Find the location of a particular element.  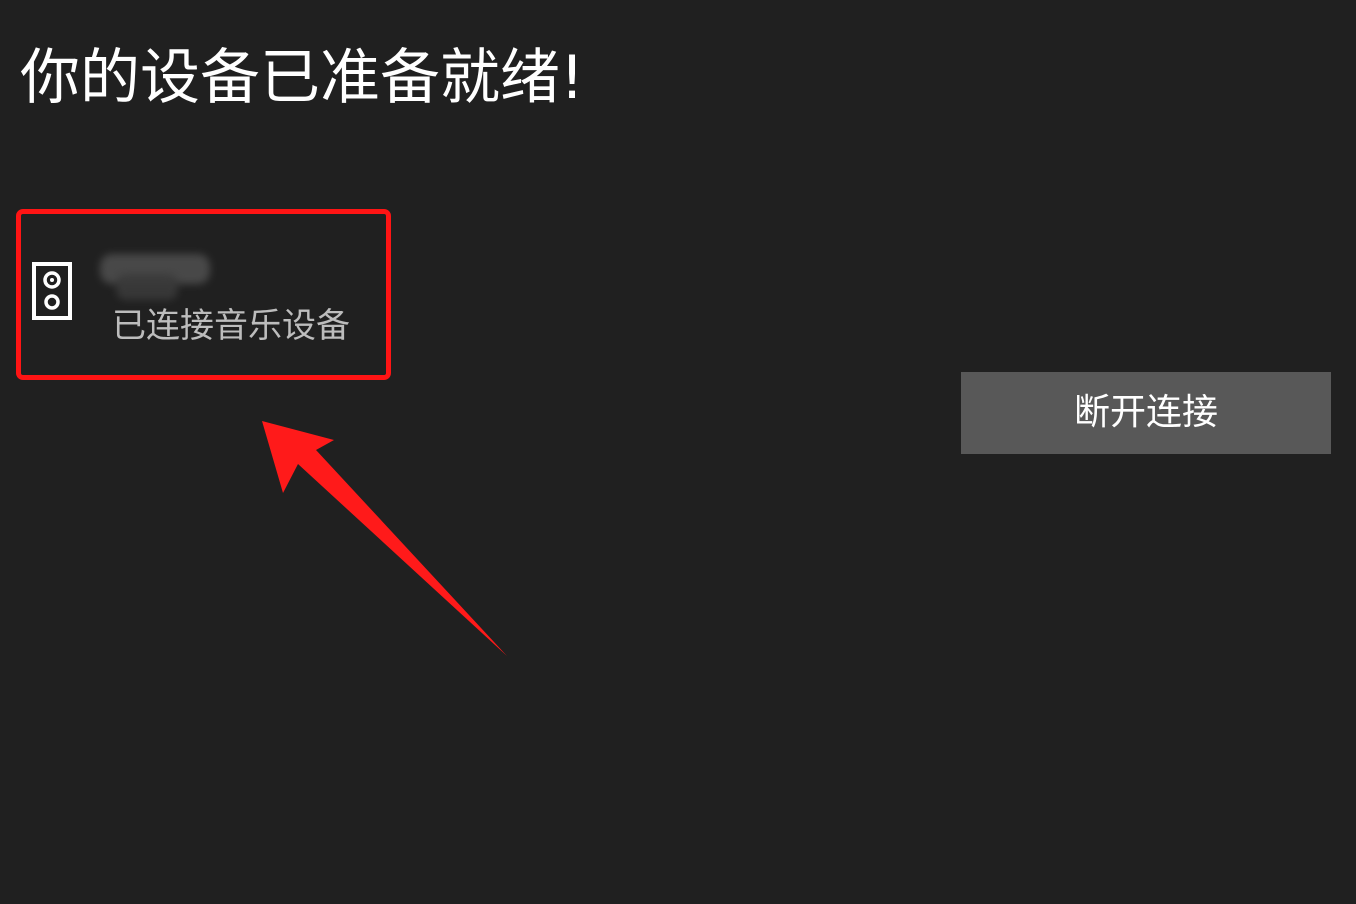

disconnect-button: 断开连接 is located at coordinates (1146, 413).